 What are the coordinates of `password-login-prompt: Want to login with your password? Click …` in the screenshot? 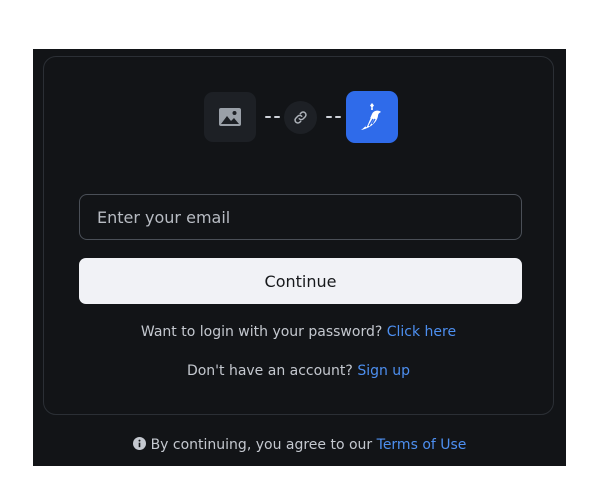 It's located at (298, 332).